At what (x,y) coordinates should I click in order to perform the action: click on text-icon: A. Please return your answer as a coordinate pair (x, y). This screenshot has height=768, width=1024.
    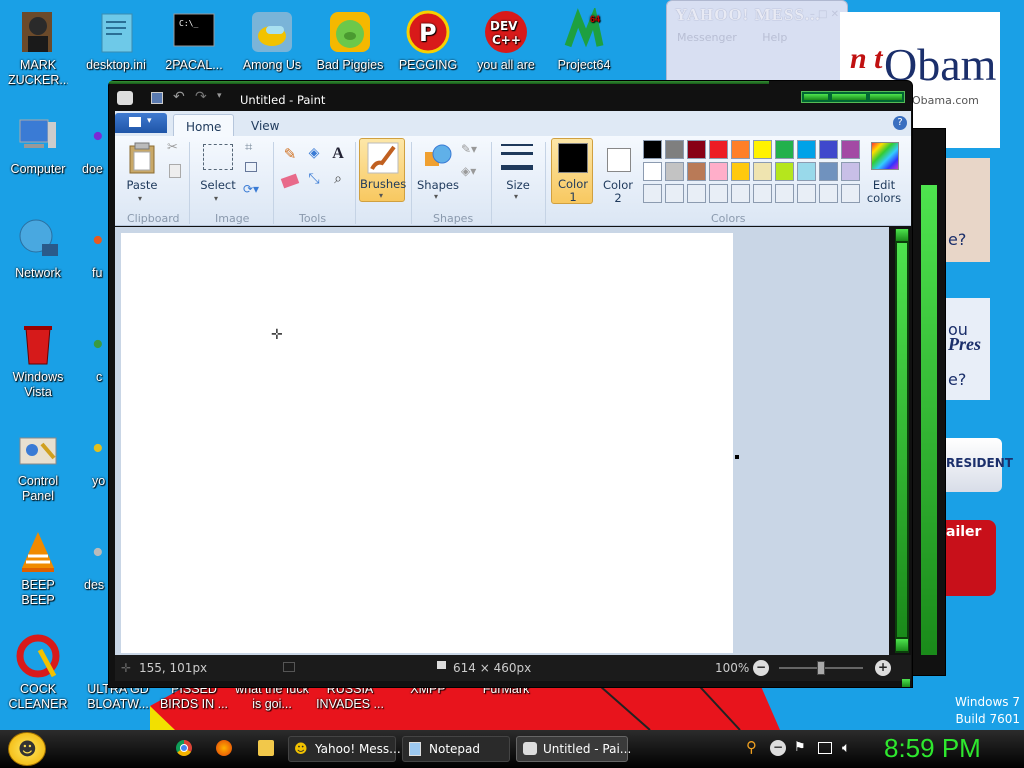
    Looking at the image, I should click on (338, 155).